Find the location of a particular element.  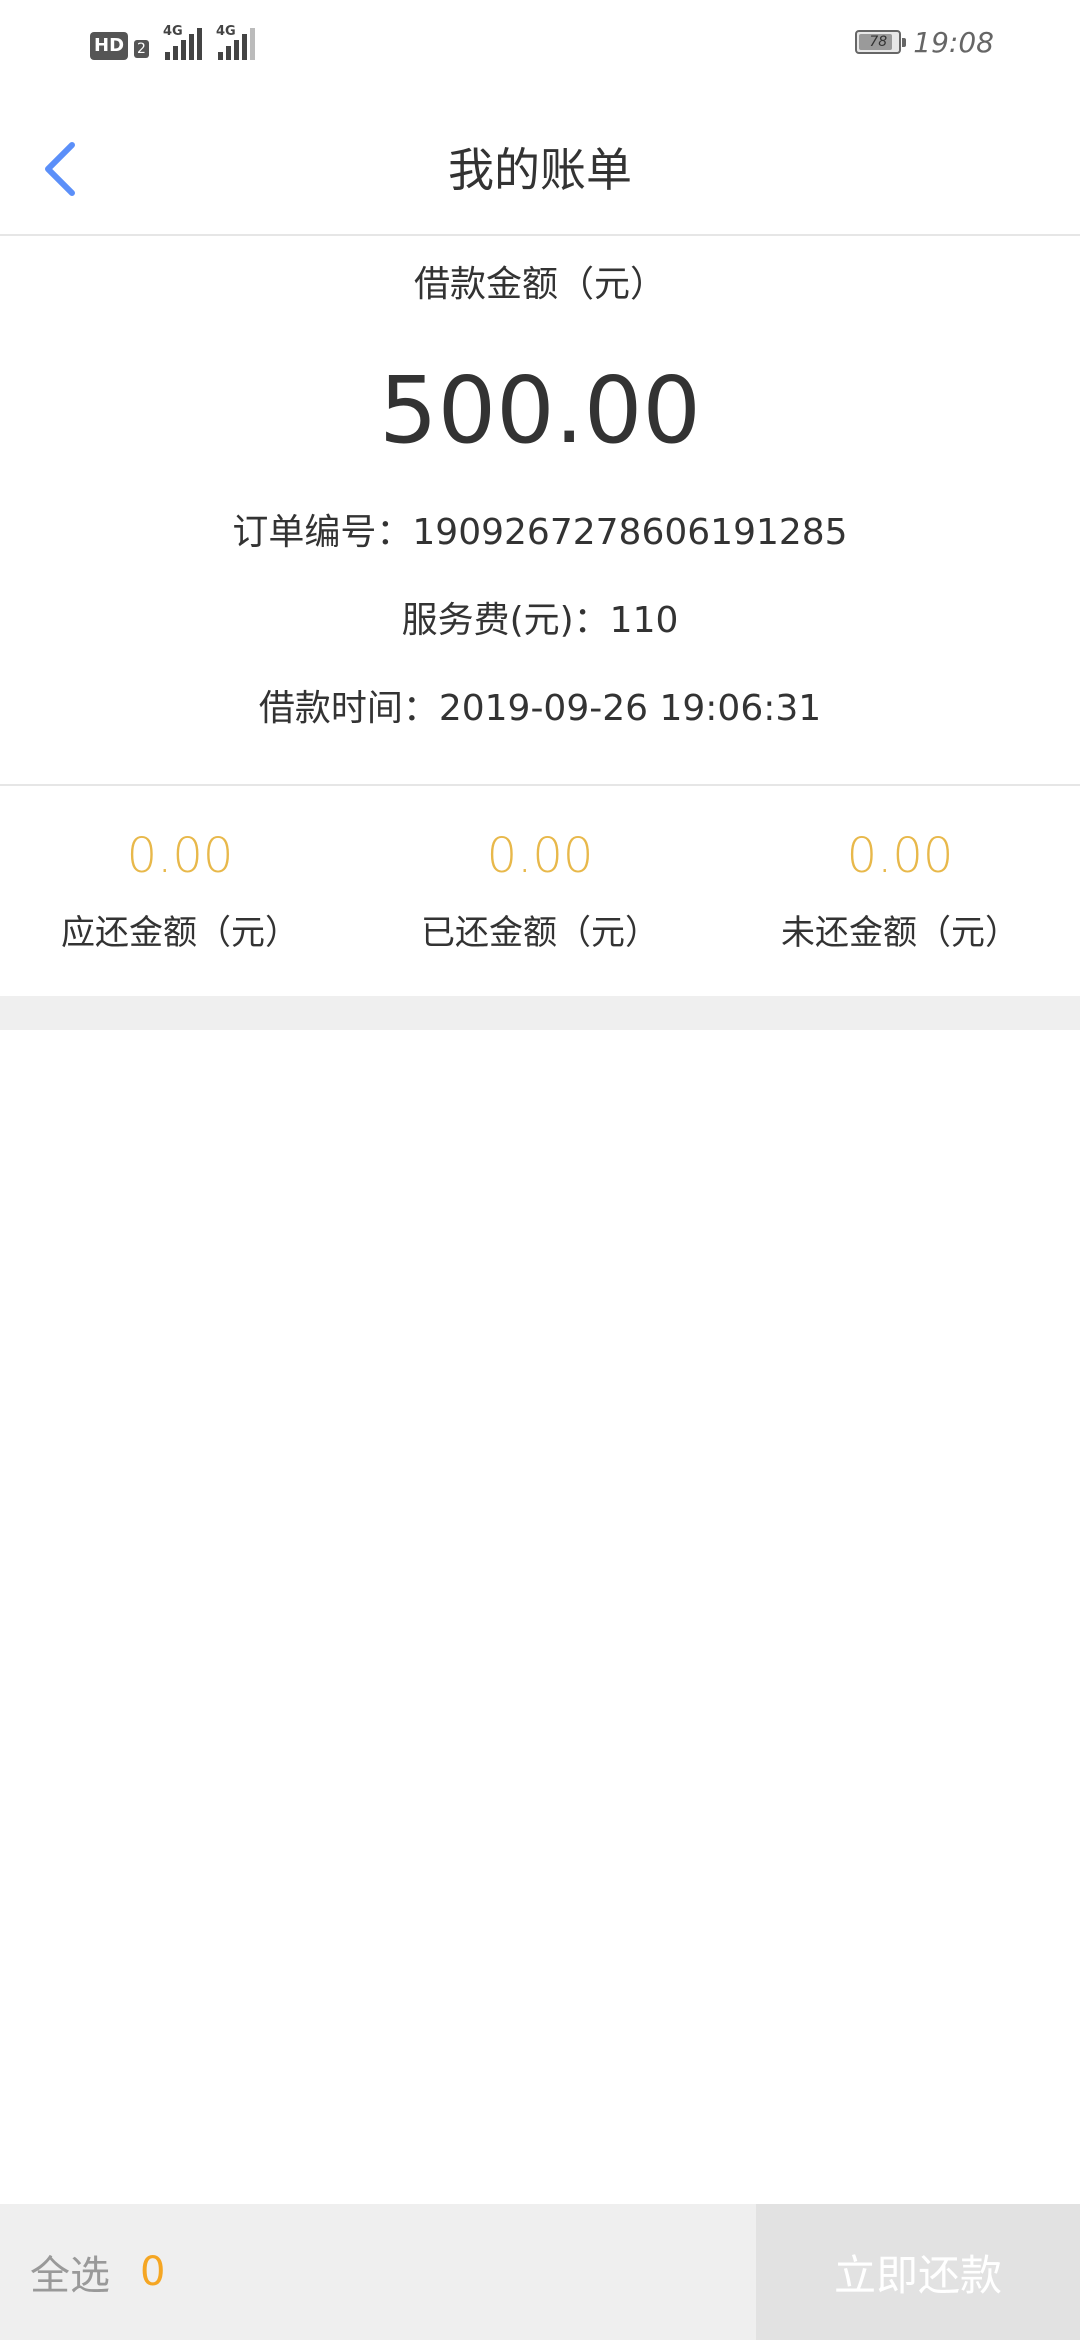

battery-icon: 78 is located at coordinates (881, 42).